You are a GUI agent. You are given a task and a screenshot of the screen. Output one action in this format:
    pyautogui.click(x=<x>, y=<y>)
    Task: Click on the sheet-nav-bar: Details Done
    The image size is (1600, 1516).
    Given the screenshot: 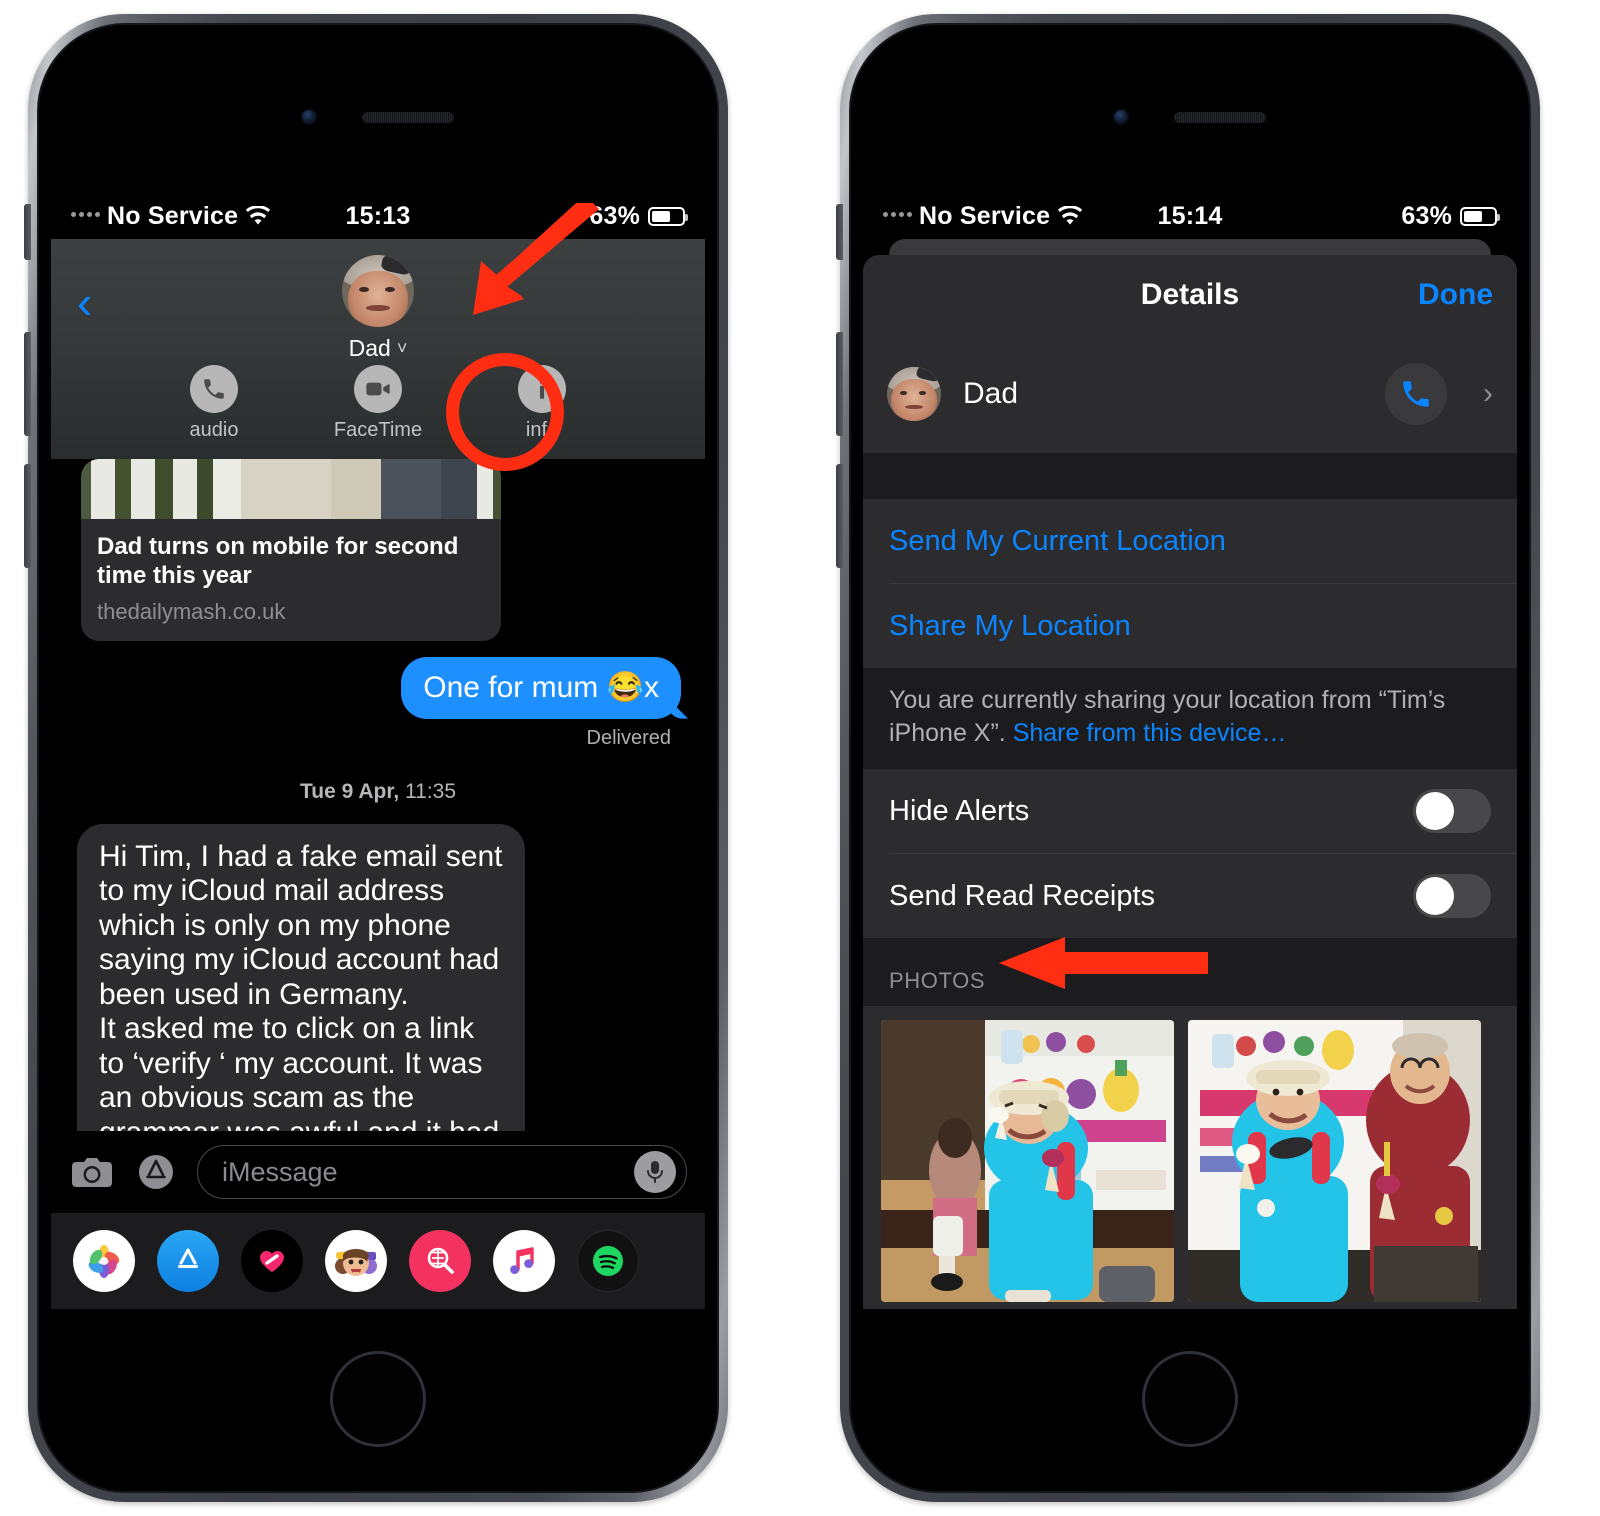 What is the action you would take?
    pyautogui.click(x=1190, y=295)
    